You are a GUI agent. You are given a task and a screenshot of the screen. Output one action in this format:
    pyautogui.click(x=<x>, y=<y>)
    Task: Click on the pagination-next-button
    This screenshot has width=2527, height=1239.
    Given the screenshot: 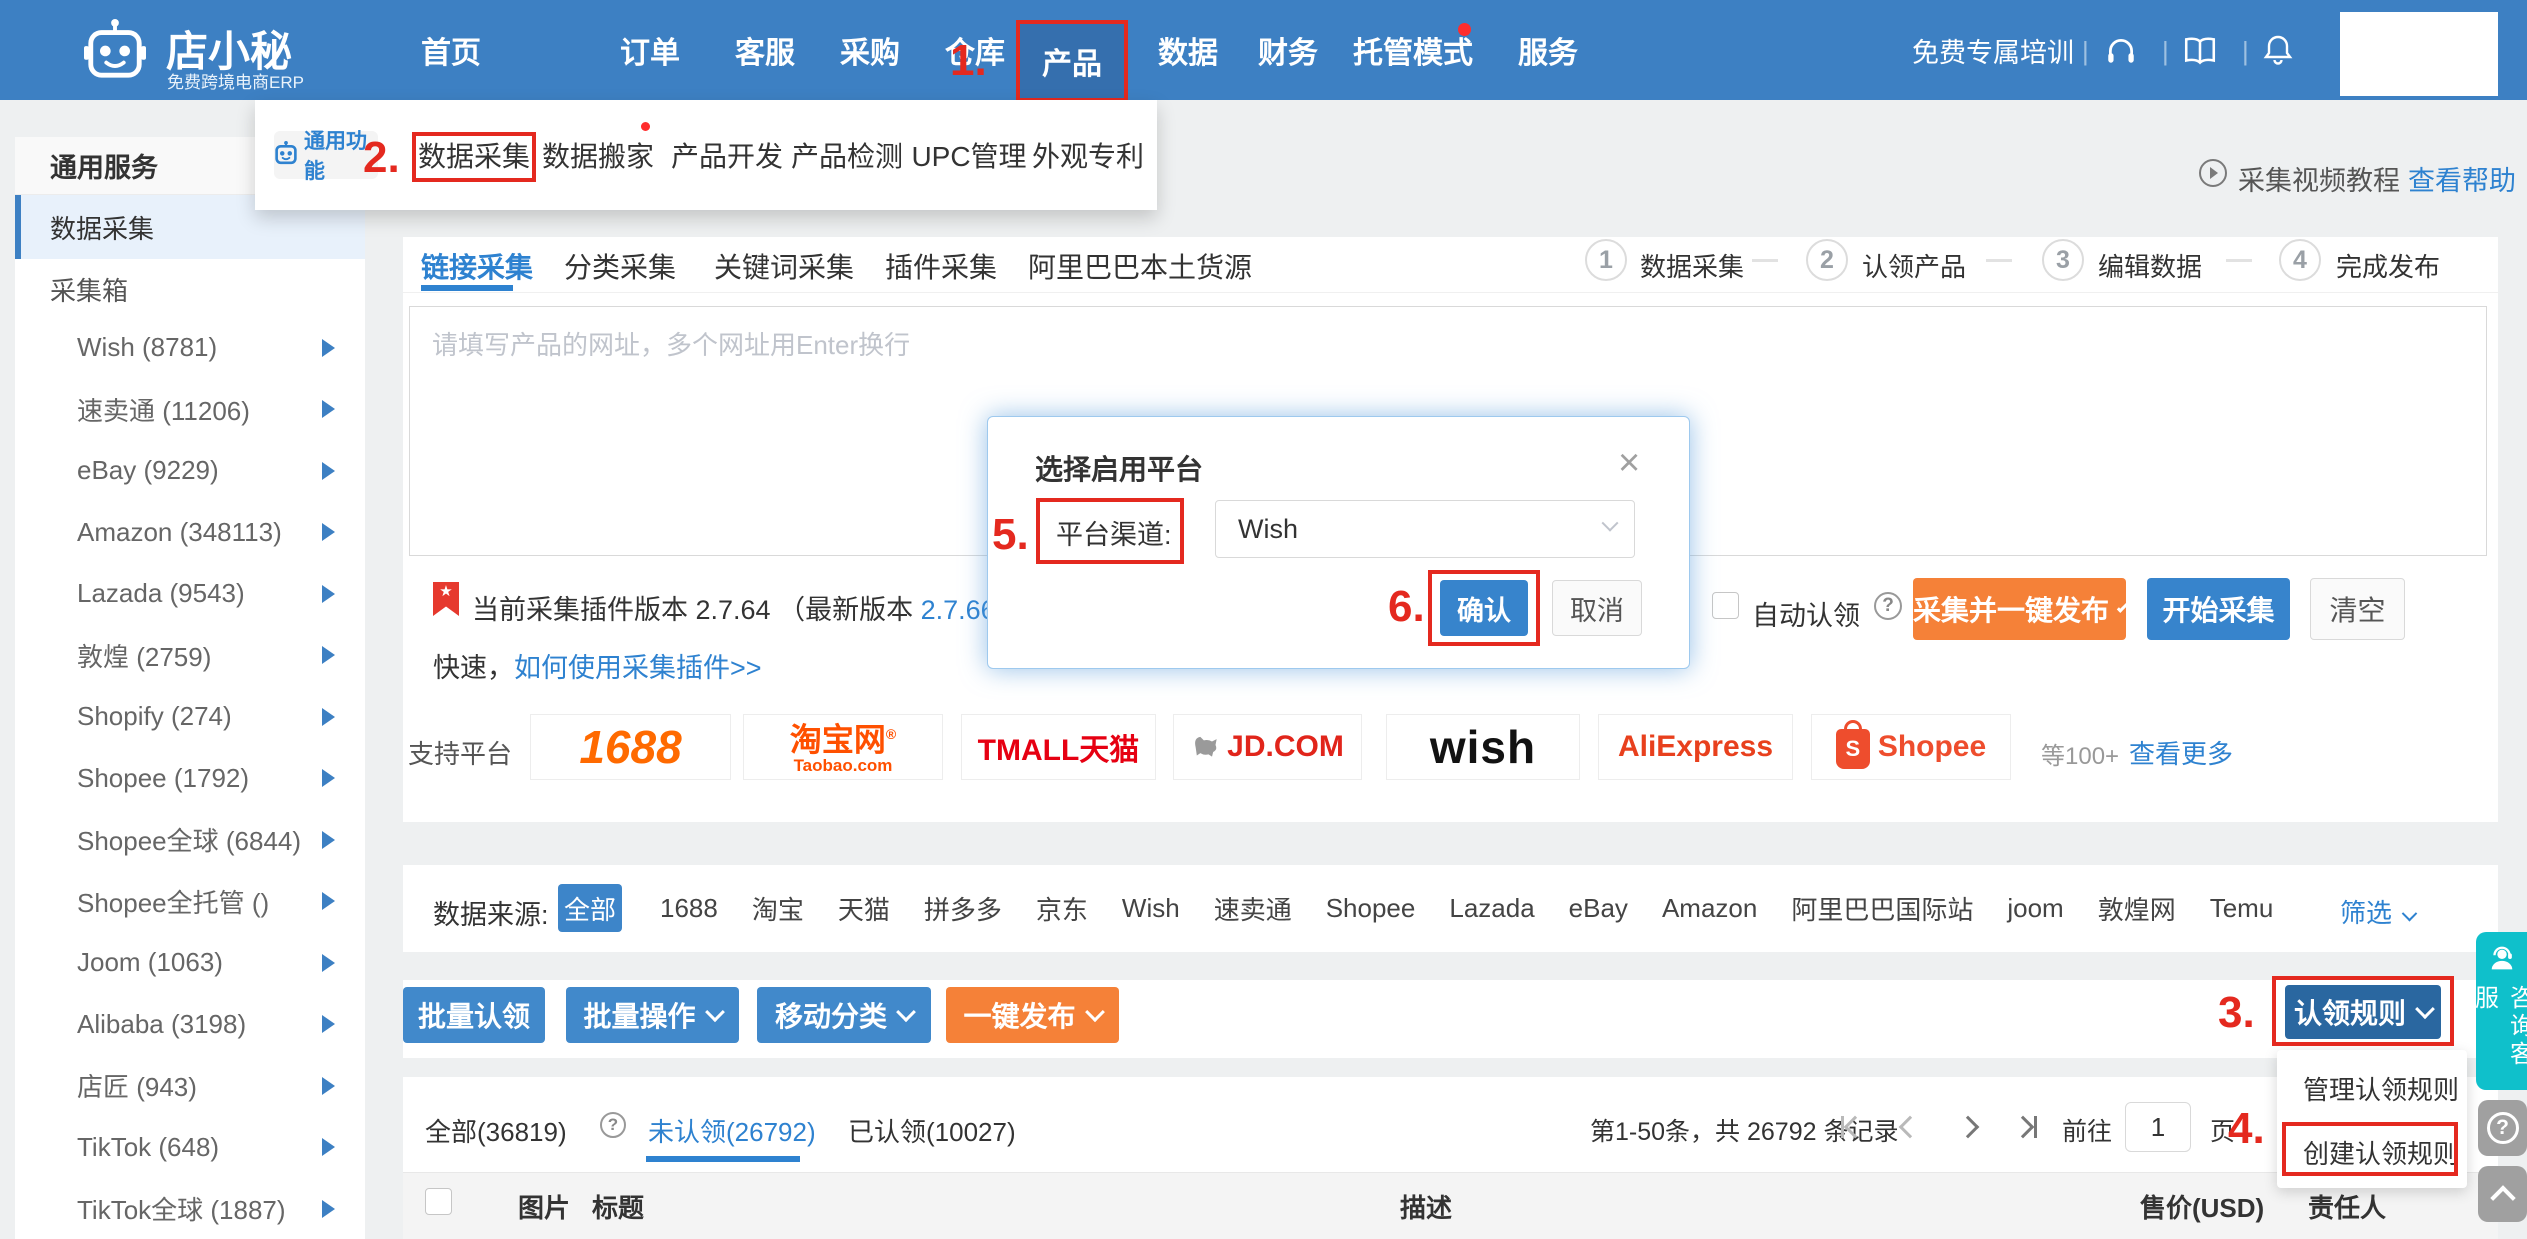 What is the action you would take?
    pyautogui.click(x=1968, y=1127)
    